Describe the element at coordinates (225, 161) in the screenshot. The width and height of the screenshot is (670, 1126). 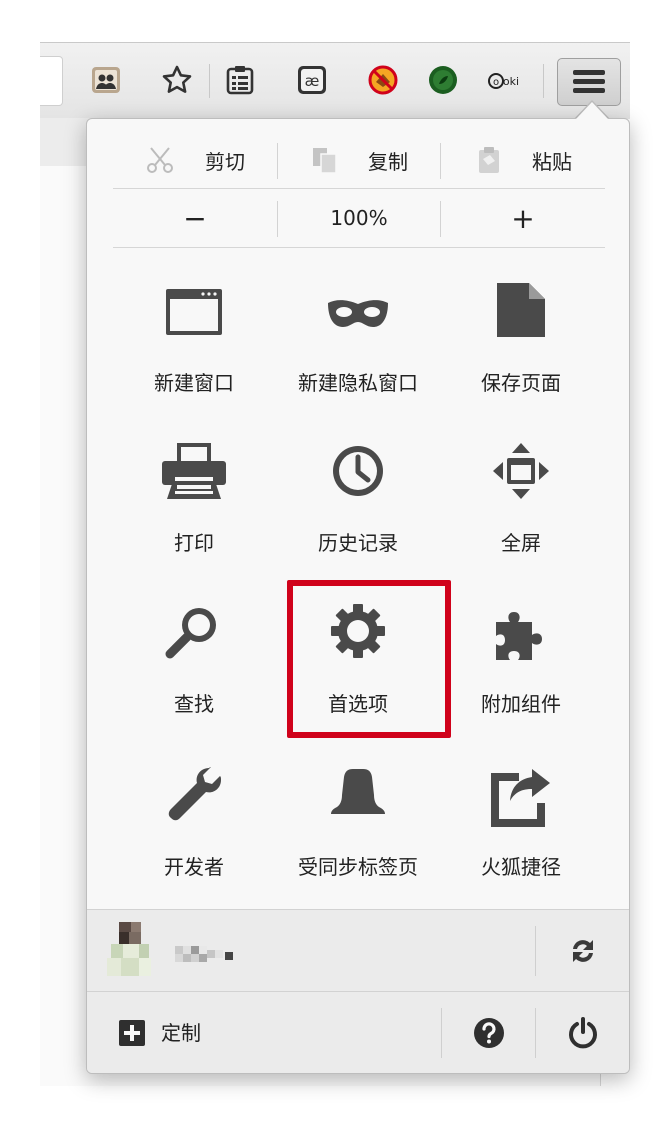
I see `cut-label: 剪切` at that location.